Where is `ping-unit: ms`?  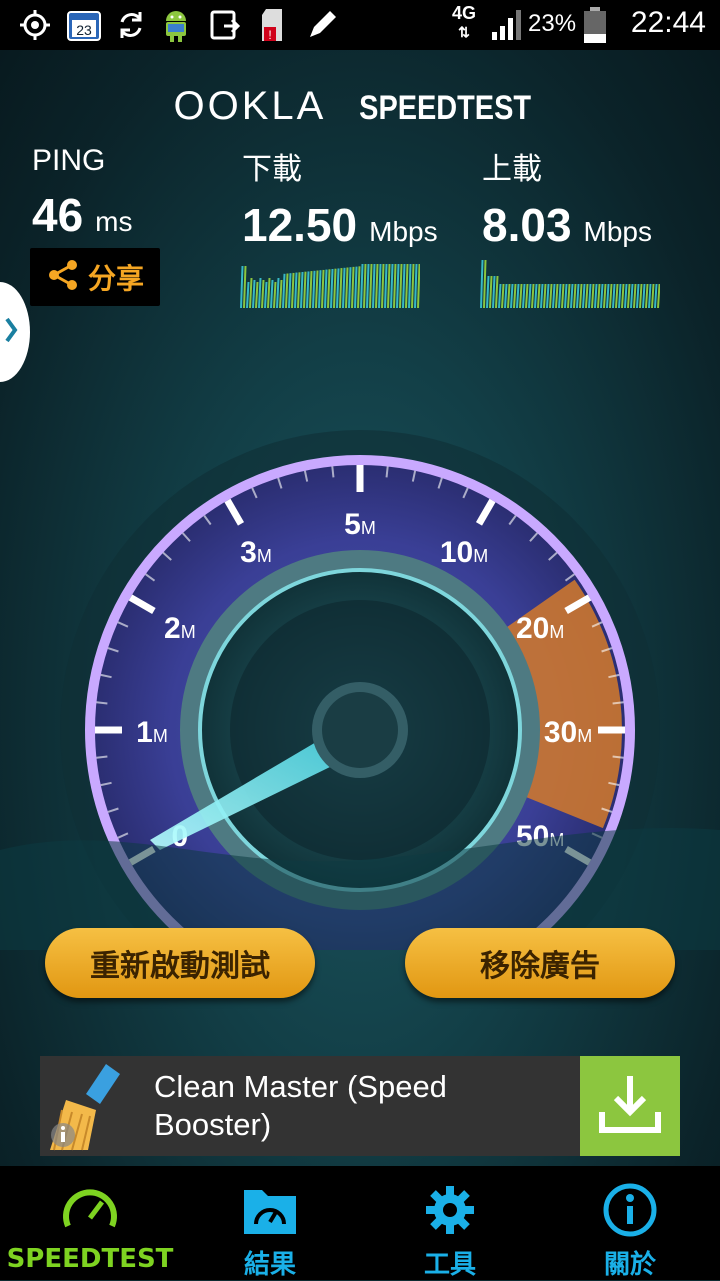 ping-unit: ms is located at coordinates (114, 221).